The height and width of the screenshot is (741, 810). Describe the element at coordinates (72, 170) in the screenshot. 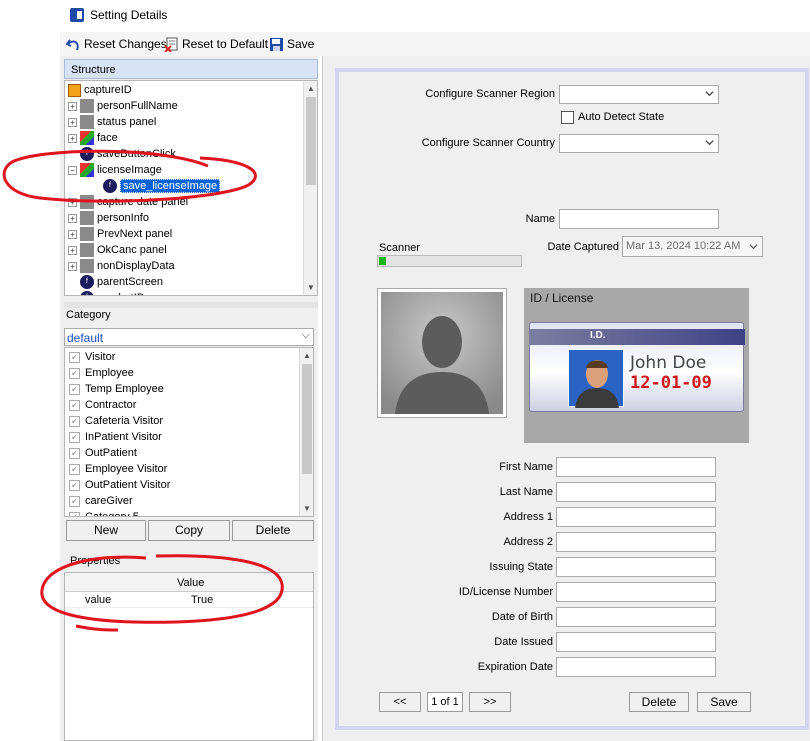

I see `collapse-icon: −` at that location.